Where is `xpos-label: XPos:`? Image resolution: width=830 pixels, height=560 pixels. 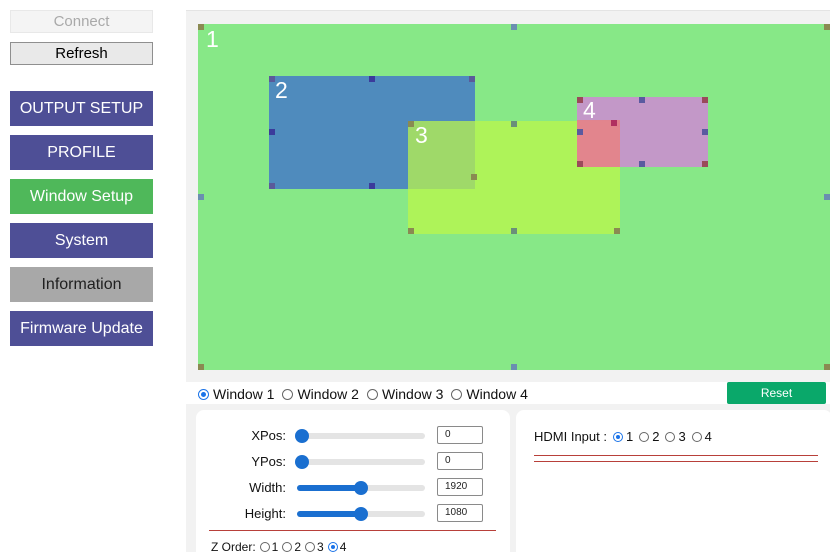 xpos-label: XPos: is located at coordinates (268, 435).